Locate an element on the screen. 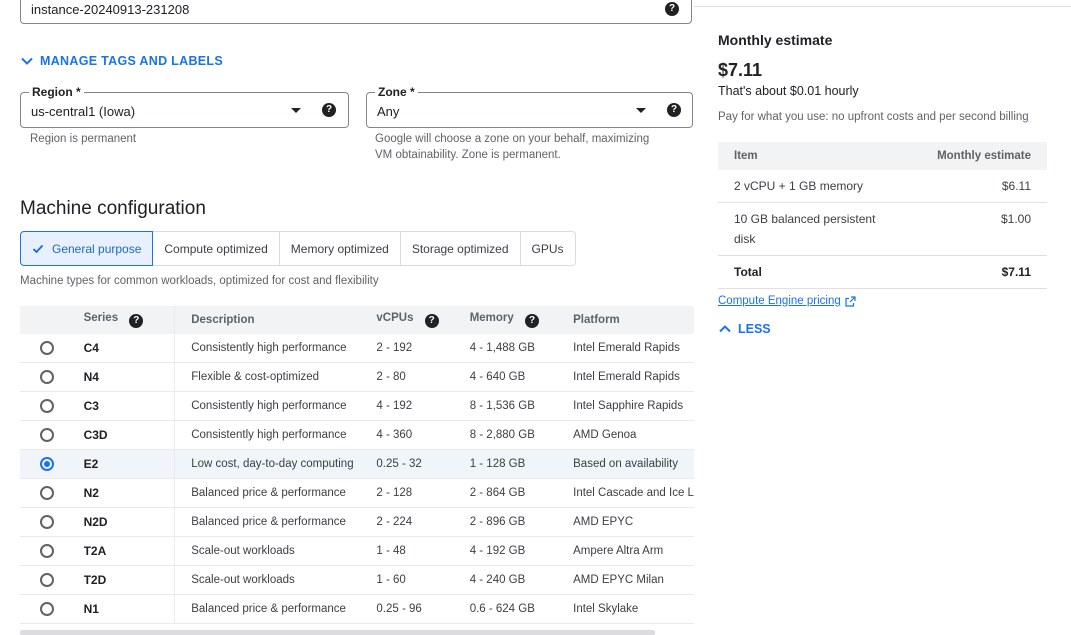 Image resolution: width=1071 pixels, height=635 pixels. memory-header-label: Memory is located at coordinates (491, 318).